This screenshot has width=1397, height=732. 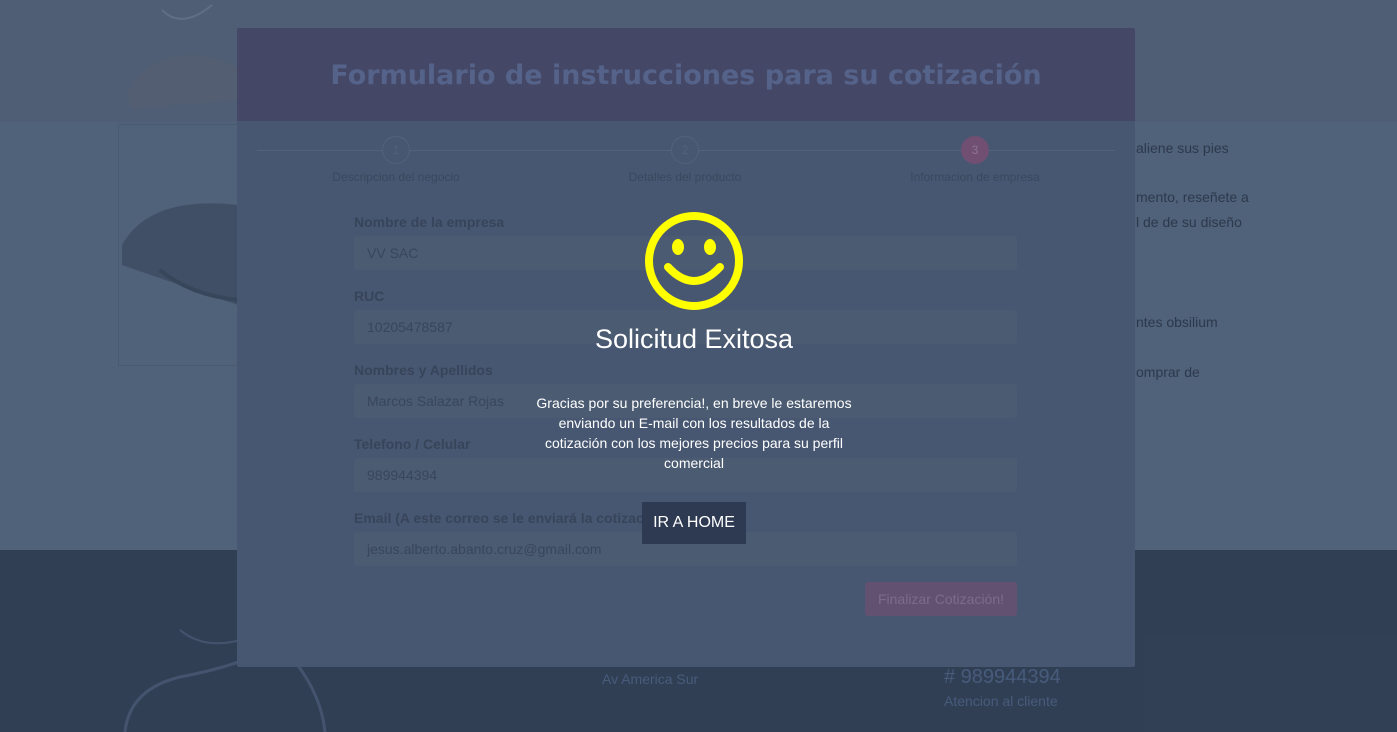 I want to click on go-home-button: IR A HOME, so click(x=694, y=523).